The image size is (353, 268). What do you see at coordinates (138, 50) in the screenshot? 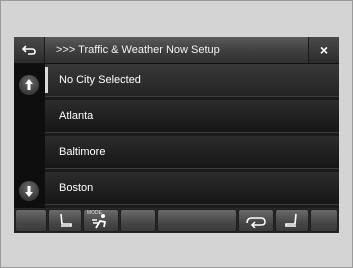
I see `page-title: >>> Traffic & Weather Now Setup` at bounding box center [138, 50].